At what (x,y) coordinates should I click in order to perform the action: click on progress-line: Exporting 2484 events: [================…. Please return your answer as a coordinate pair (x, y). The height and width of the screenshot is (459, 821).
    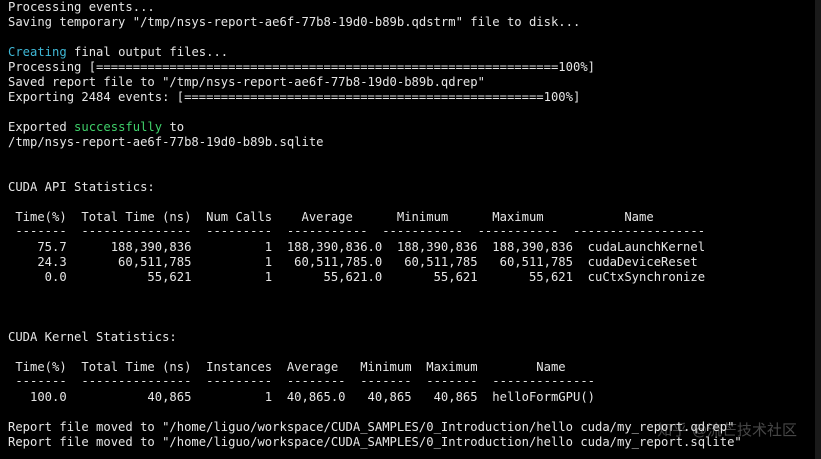
    Looking at the image, I should click on (294, 97).